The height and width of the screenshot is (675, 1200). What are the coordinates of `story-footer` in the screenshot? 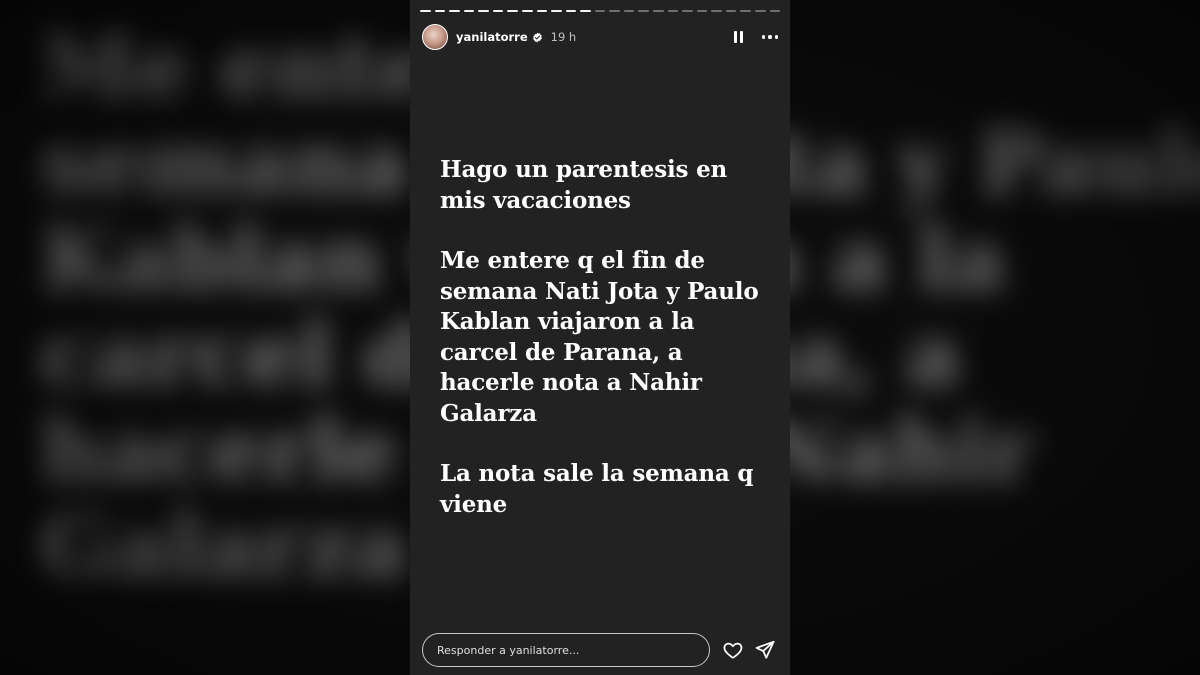 It's located at (599, 650).